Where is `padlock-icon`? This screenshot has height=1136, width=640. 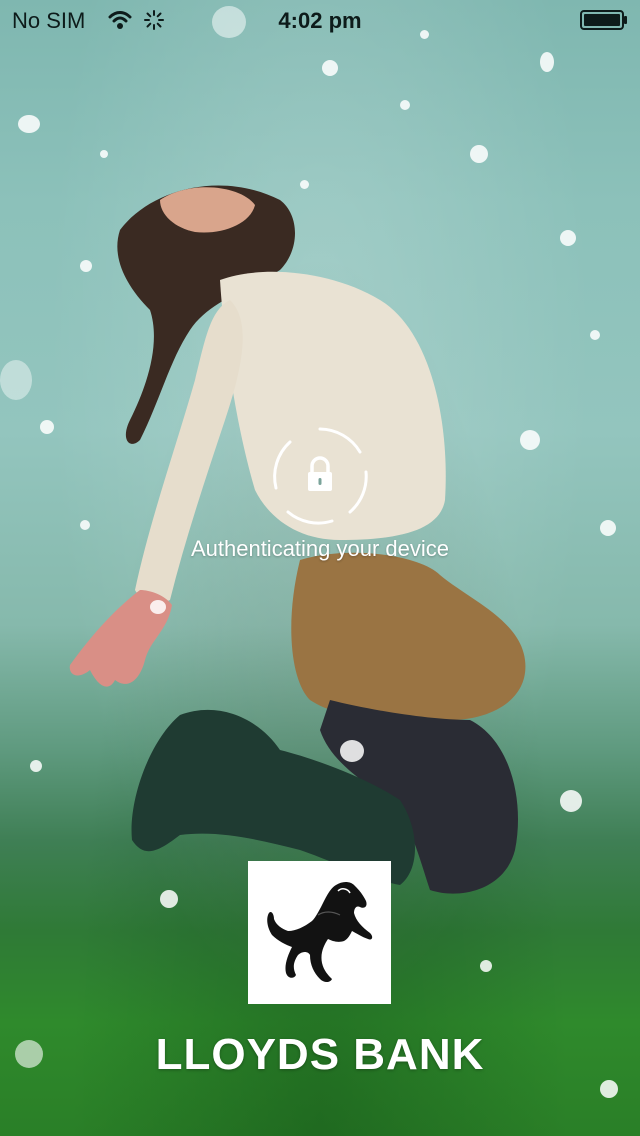
padlock-icon is located at coordinates (320, 473).